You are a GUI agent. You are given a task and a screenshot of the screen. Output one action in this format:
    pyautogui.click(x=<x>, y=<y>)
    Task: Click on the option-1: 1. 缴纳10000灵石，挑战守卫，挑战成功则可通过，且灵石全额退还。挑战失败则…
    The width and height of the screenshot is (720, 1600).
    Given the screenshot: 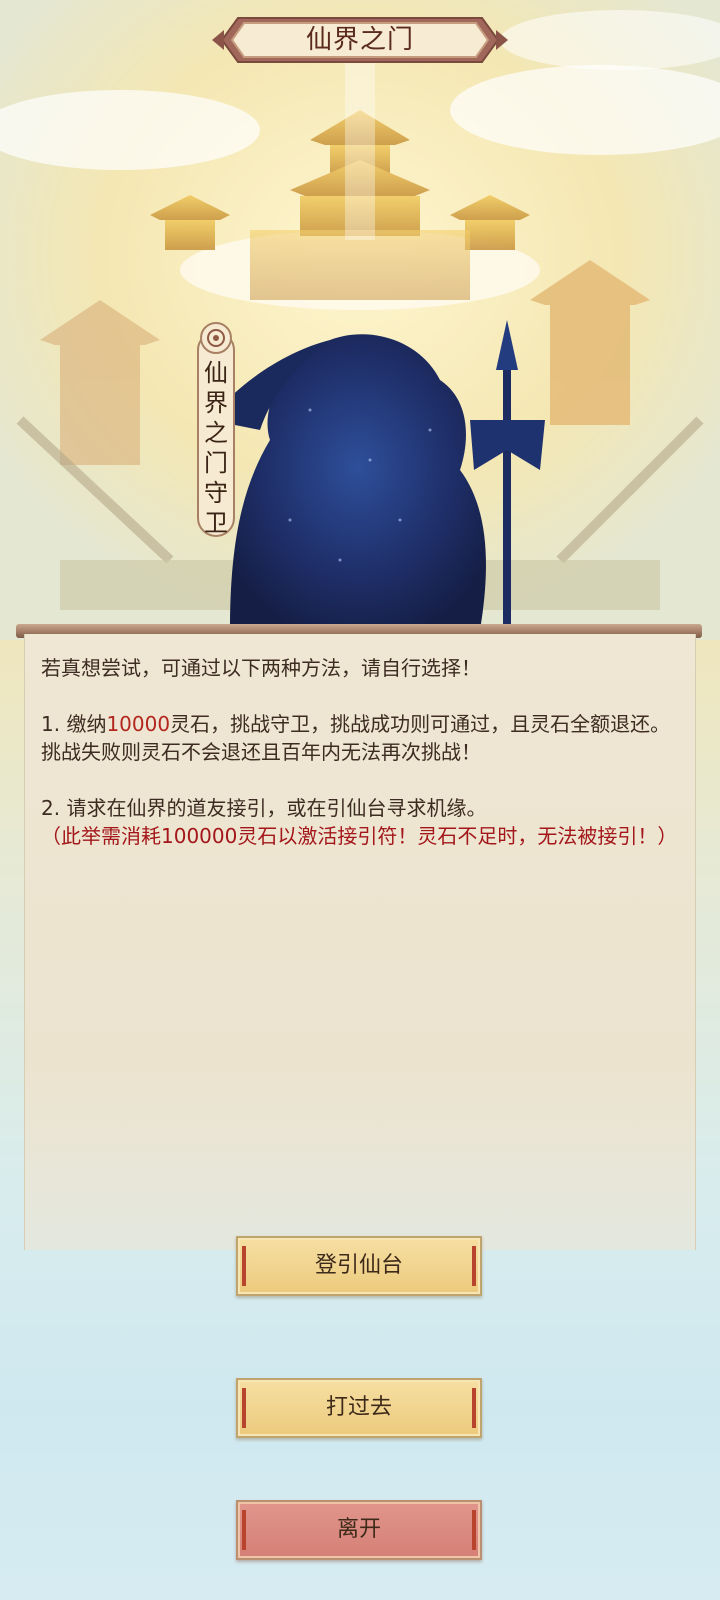 What is the action you would take?
    pyautogui.click(x=356, y=738)
    